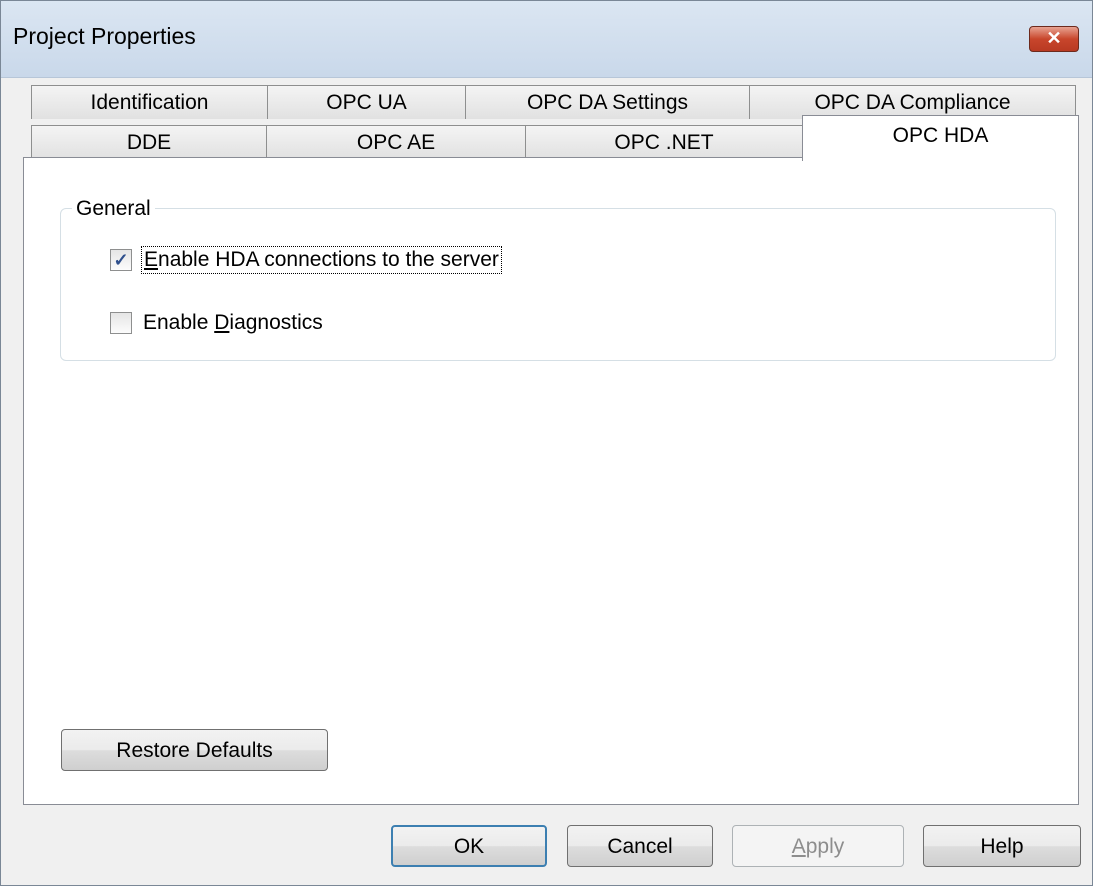 This screenshot has height=886, width=1093. I want to click on tab-opc-ua: OPC UA, so click(366, 102).